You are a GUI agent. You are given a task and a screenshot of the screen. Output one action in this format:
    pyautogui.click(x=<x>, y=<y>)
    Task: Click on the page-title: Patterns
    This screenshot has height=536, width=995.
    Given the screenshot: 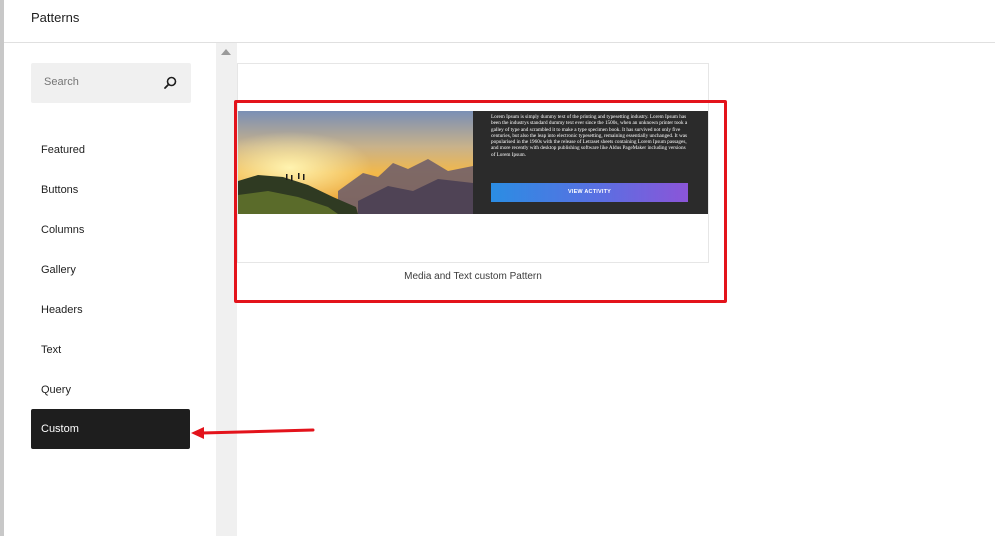 What is the action you would take?
    pyautogui.click(x=55, y=17)
    